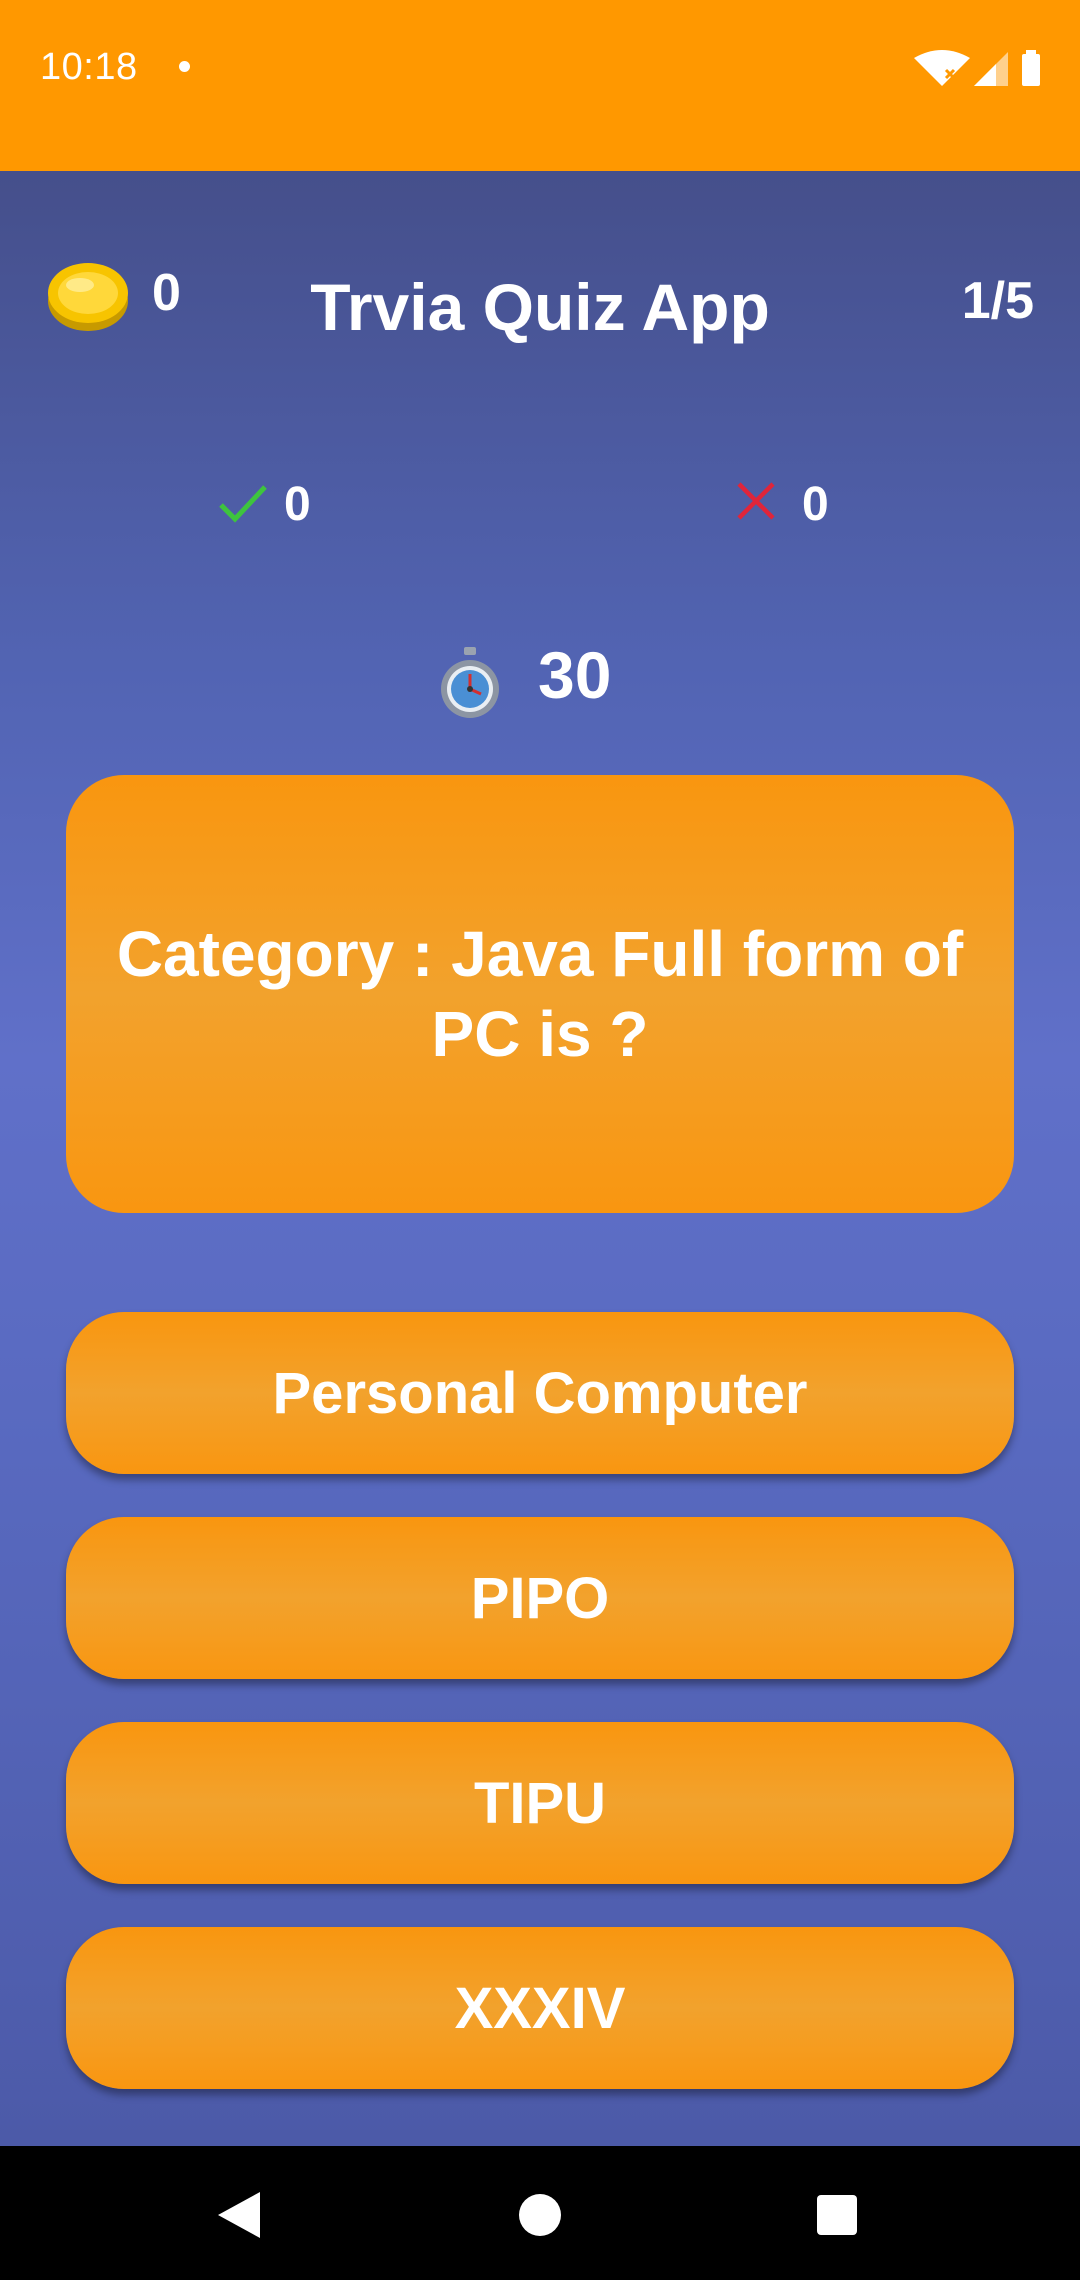  I want to click on recents-icon, so click(837, 2215).